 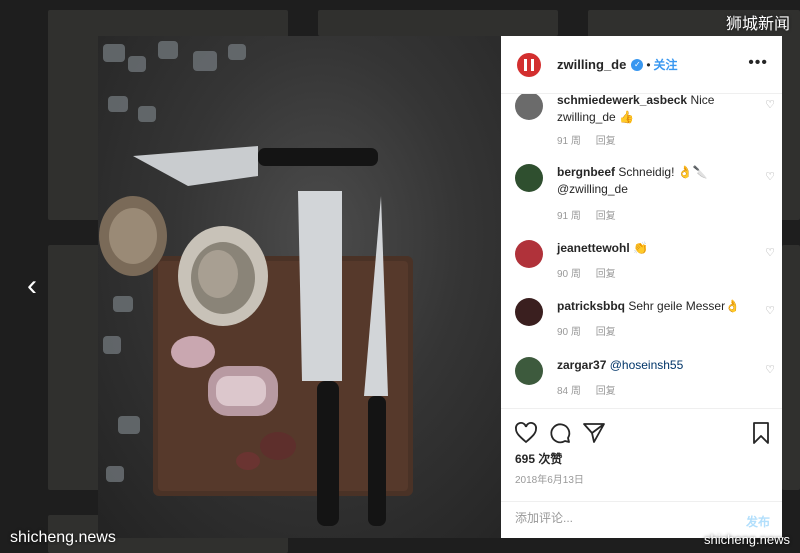 I want to click on comment-text: @hoseinsh55, so click(x=647, y=365).